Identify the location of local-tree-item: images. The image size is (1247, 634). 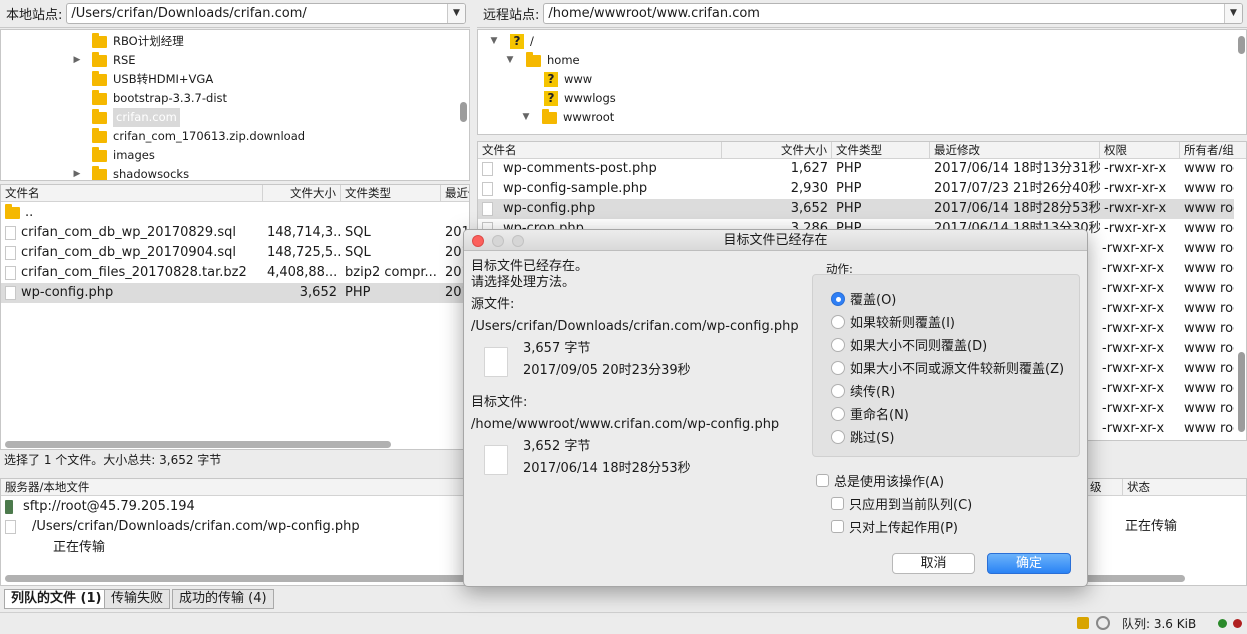
(113, 155).